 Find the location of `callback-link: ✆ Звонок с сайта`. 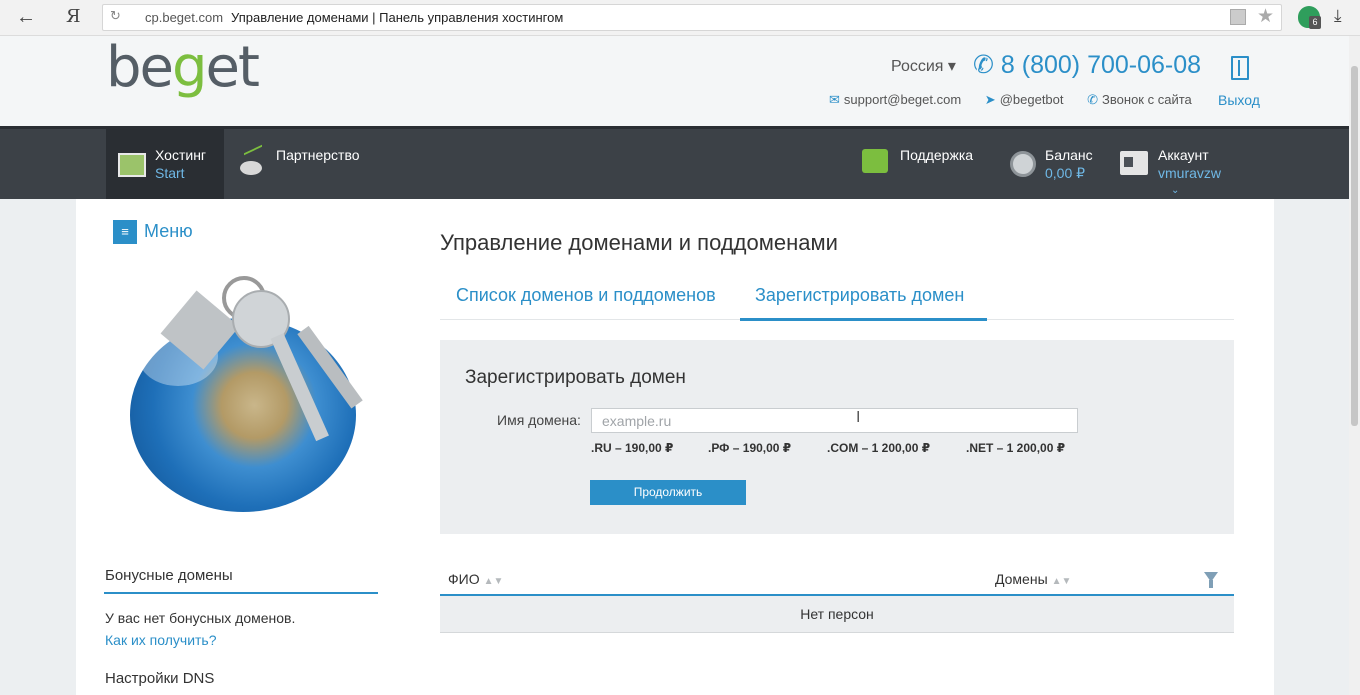

callback-link: ✆ Звонок с сайта is located at coordinates (1144, 99).